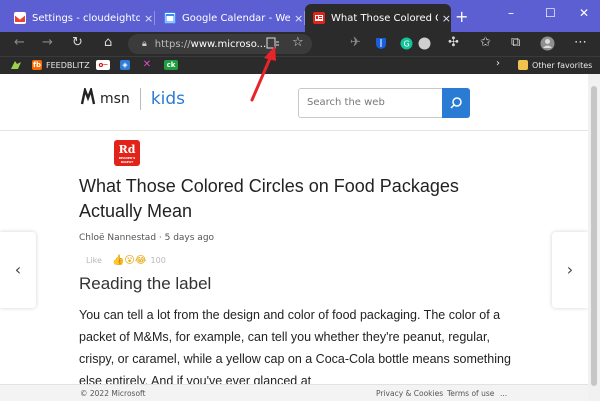 Image resolution: width=600 pixels, height=401 pixels. I want to click on search-input: Search the web, so click(346, 102).